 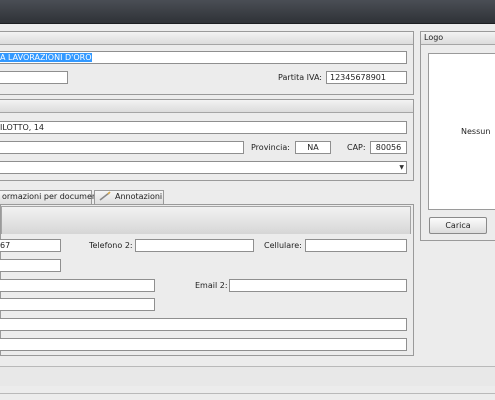 I want to click on street-field: ILOTTO, 14, so click(x=203, y=127).